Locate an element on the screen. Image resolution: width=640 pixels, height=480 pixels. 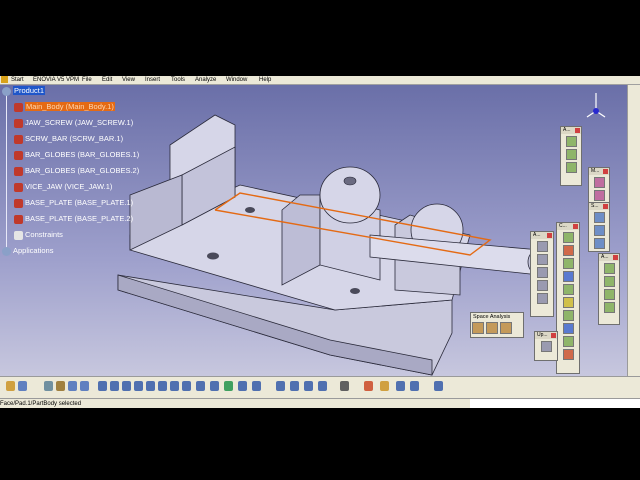
tree-node-main-body: Main_Body (Main_Body.1) is located at coordinates (64, 106).